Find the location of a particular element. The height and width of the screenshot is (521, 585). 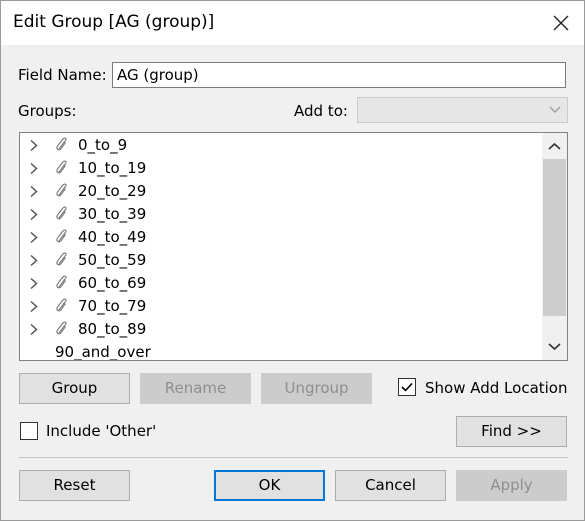

tree-item-label: 30_to_39 is located at coordinates (112, 214).